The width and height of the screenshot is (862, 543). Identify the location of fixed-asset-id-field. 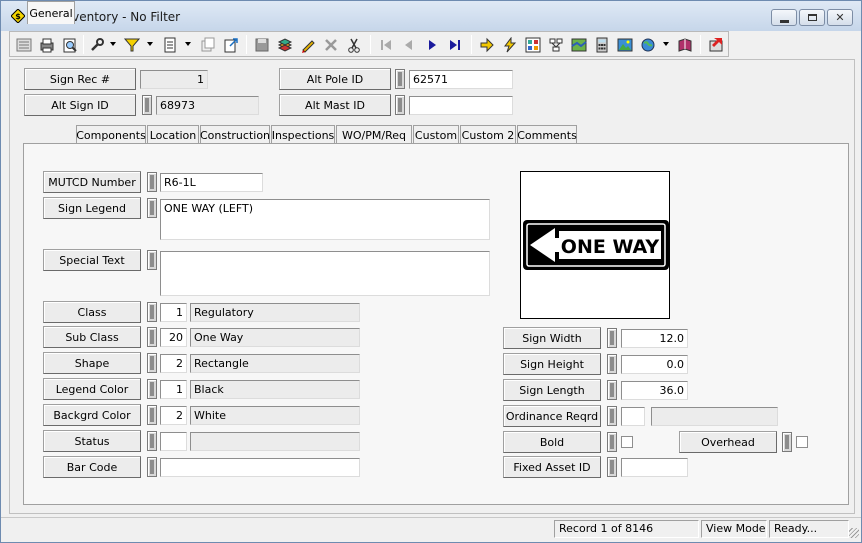
(654, 467).